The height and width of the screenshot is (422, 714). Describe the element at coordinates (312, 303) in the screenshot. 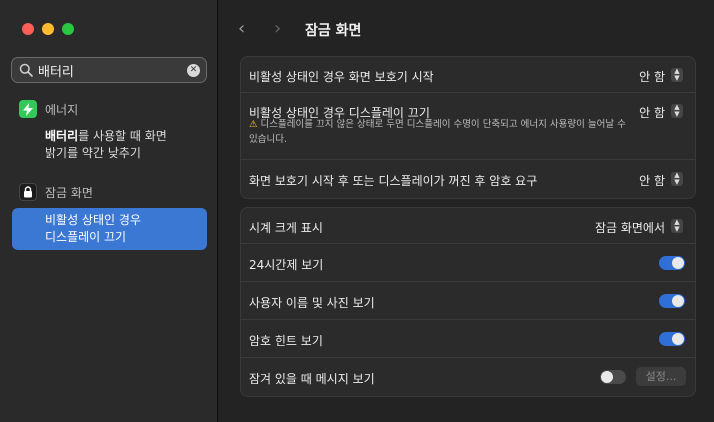

I see `row-label: 사용자 이름 및 사진 보기` at that location.